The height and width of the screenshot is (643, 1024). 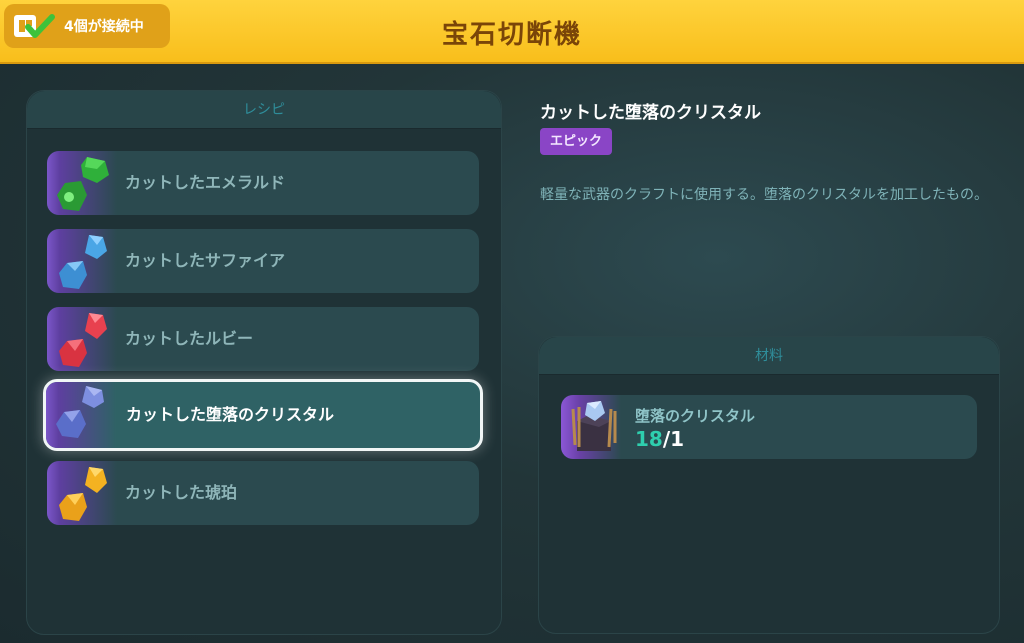 I want to click on material-name: 堕落のクリスタル, so click(x=695, y=416).